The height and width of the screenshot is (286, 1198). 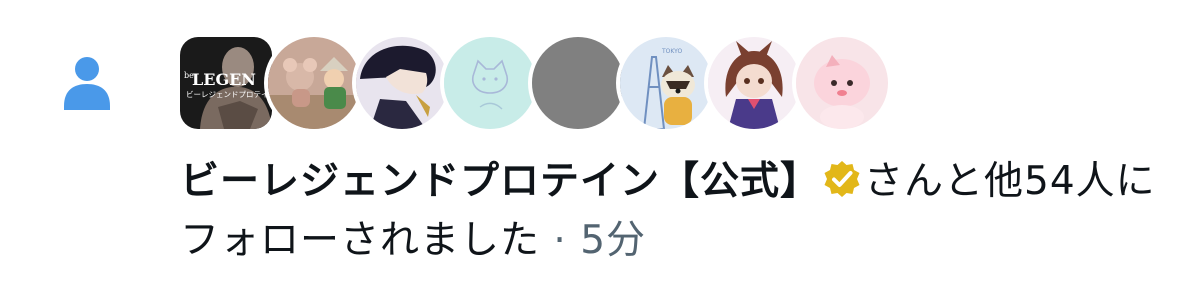 What do you see at coordinates (360, 240) in the screenshot?
I see `message-line2: フォローされました` at bounding box center [360, 240].